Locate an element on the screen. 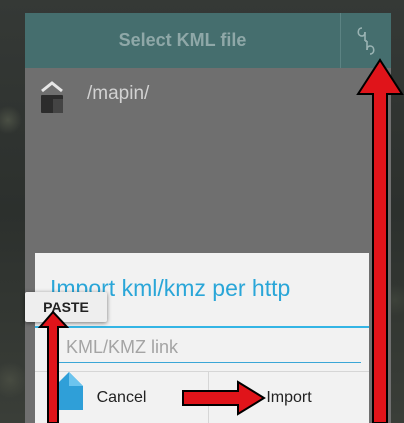  link-import-button is located at coordinates (366, 40).